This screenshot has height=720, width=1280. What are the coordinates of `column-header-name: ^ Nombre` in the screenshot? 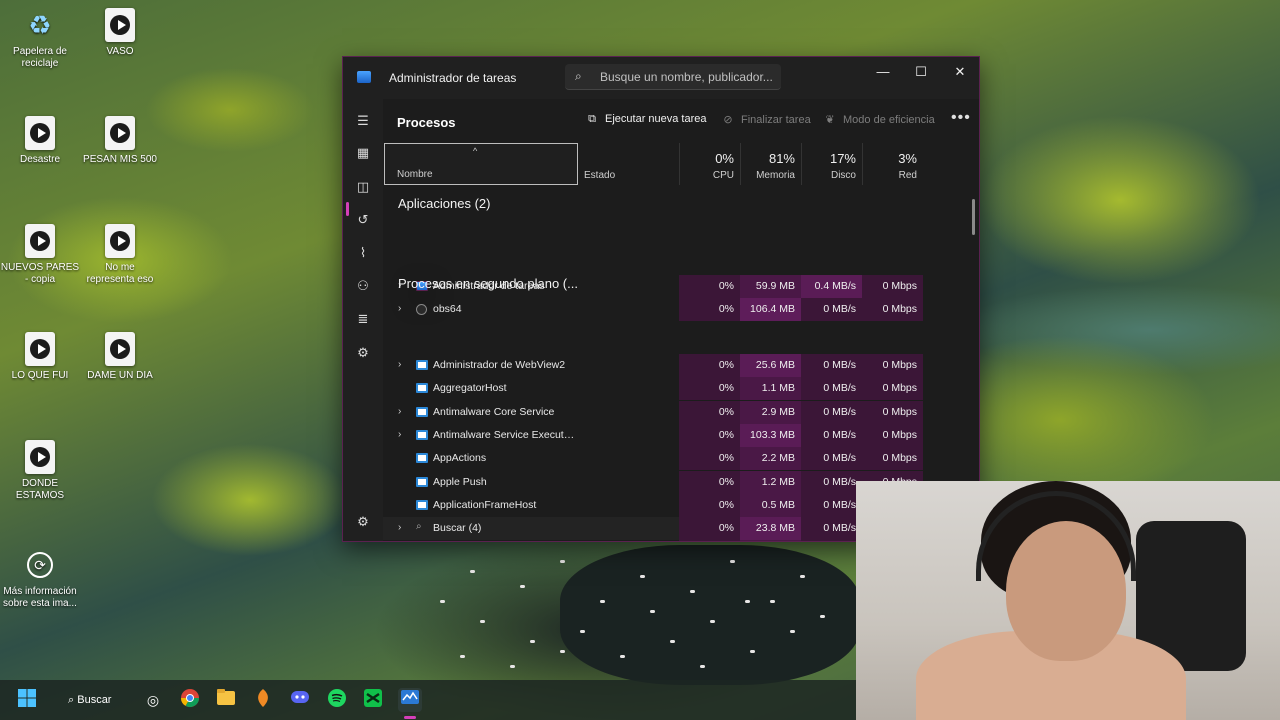 It's located at (481, 164).